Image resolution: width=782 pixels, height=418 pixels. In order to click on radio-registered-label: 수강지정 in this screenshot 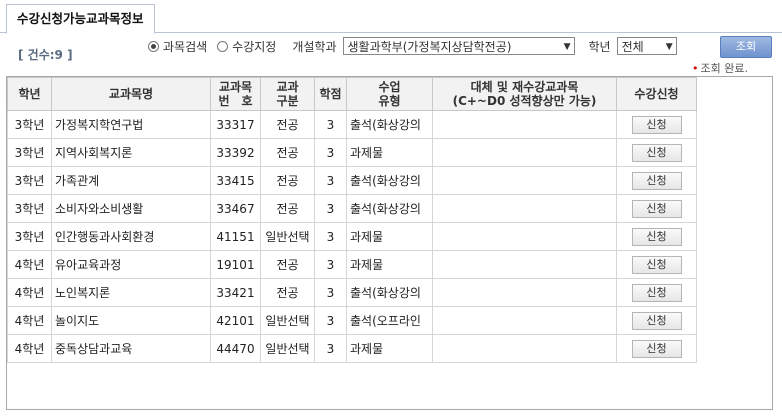, I will do `click(254, 46)`.